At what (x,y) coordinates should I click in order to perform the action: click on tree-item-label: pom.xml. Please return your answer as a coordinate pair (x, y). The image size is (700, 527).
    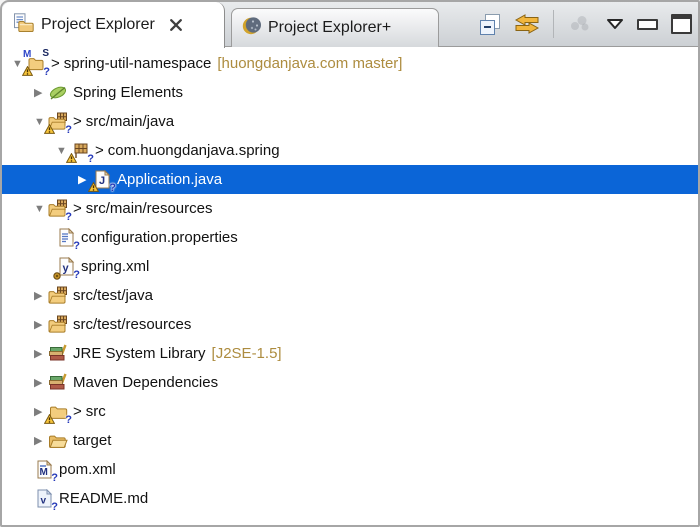
    Looking at the image, I should click on (87, 469).